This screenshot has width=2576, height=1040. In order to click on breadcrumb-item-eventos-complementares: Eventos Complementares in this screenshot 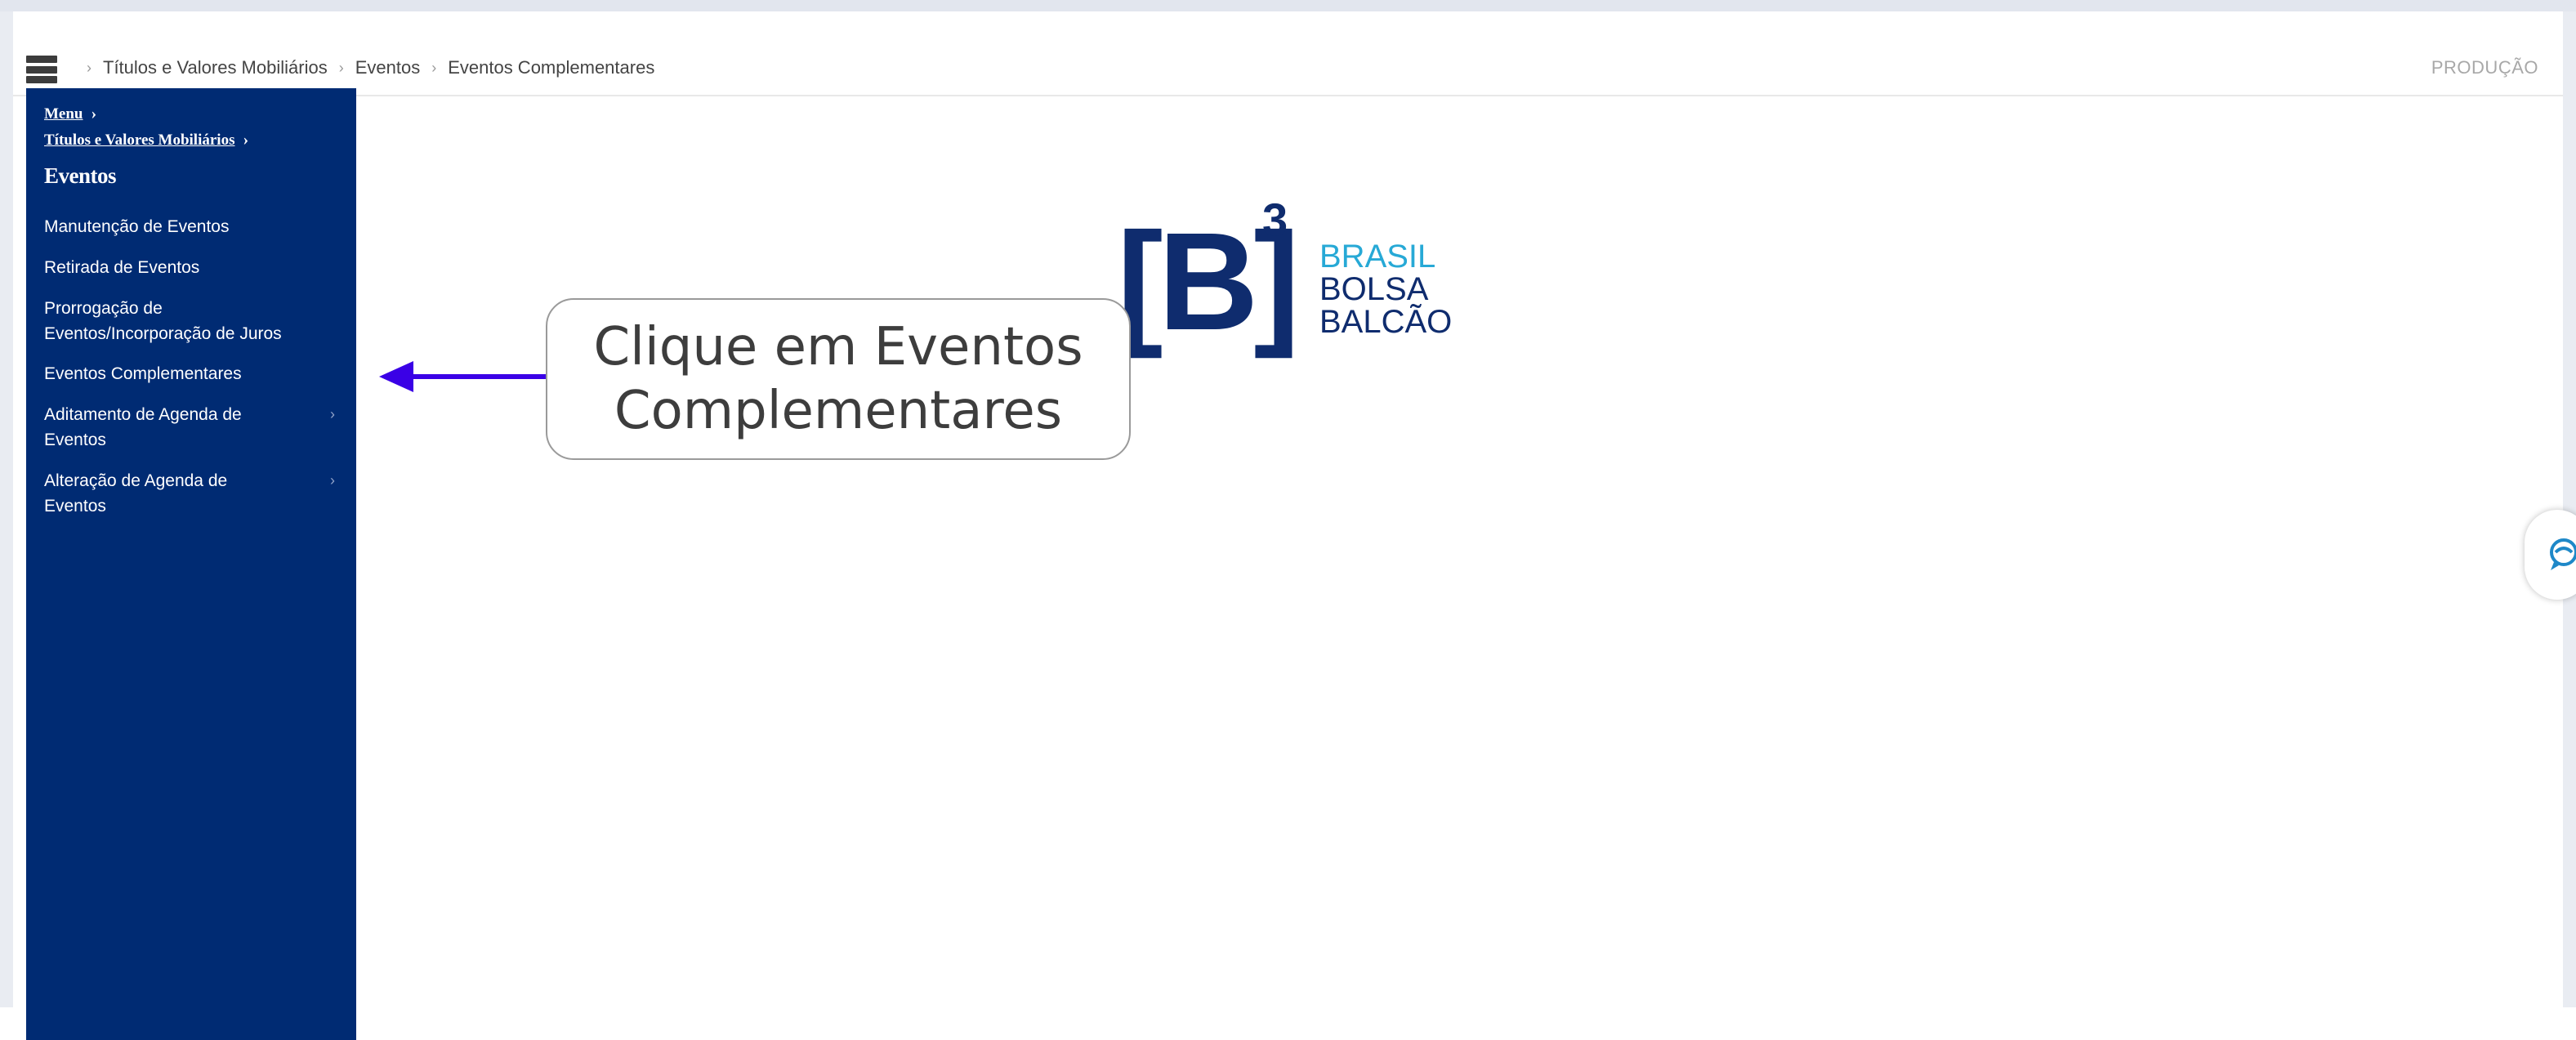, I will do `click(552, 67)`.